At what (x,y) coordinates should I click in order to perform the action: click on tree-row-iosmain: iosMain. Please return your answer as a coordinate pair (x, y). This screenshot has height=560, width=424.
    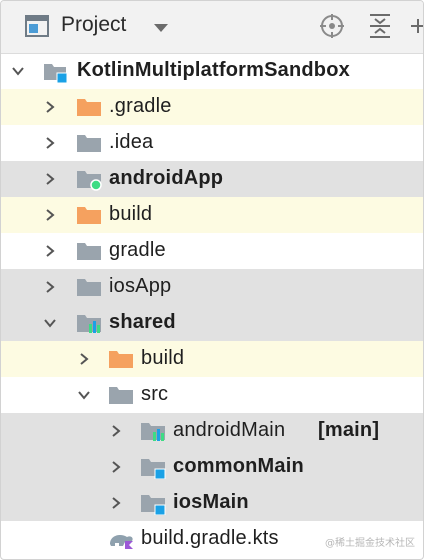
    Looking at the image, I should click on (212, 503).